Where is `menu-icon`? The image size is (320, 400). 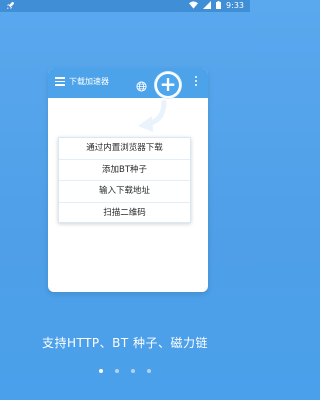
menu-icon is located at coordinates (60, 81).